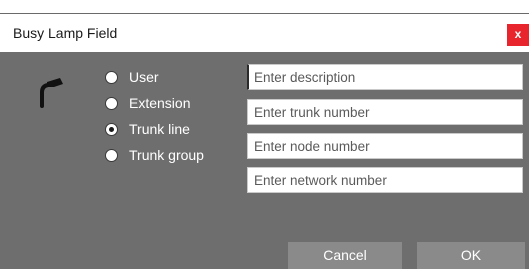  I want to click on close-button: x, so click(518, 35).